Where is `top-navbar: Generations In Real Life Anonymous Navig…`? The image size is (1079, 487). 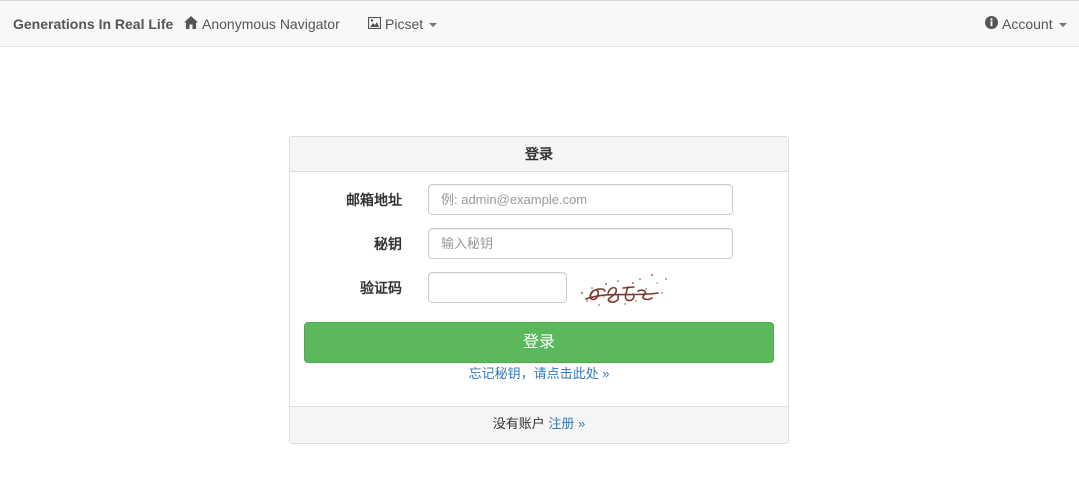
top-navbar: Generations In Real Life Anonymous Navig… is located at coordinates (539, 23).